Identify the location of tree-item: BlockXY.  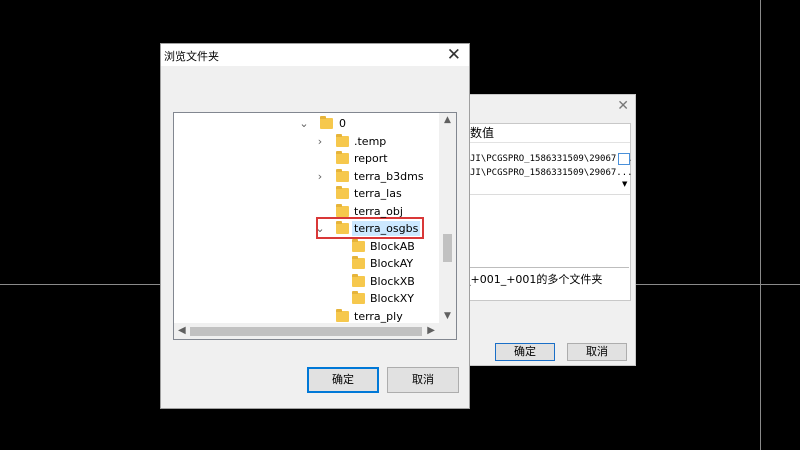
(306, 298).